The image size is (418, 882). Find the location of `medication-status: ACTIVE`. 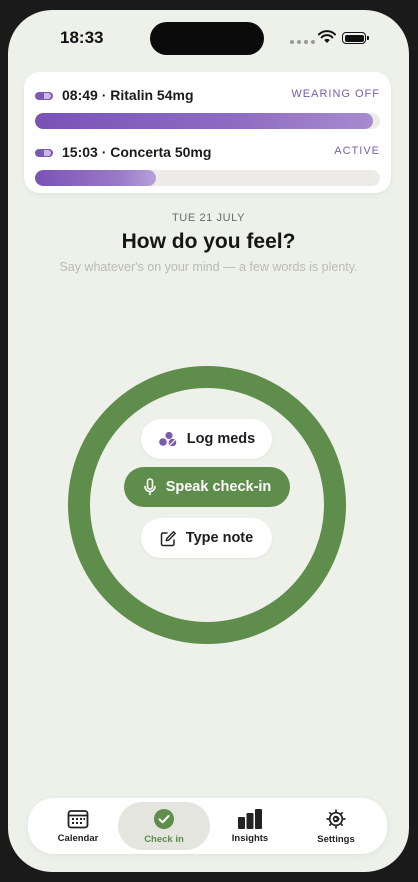

medication-status: ACTIVE is located at coordinates (357, 151).